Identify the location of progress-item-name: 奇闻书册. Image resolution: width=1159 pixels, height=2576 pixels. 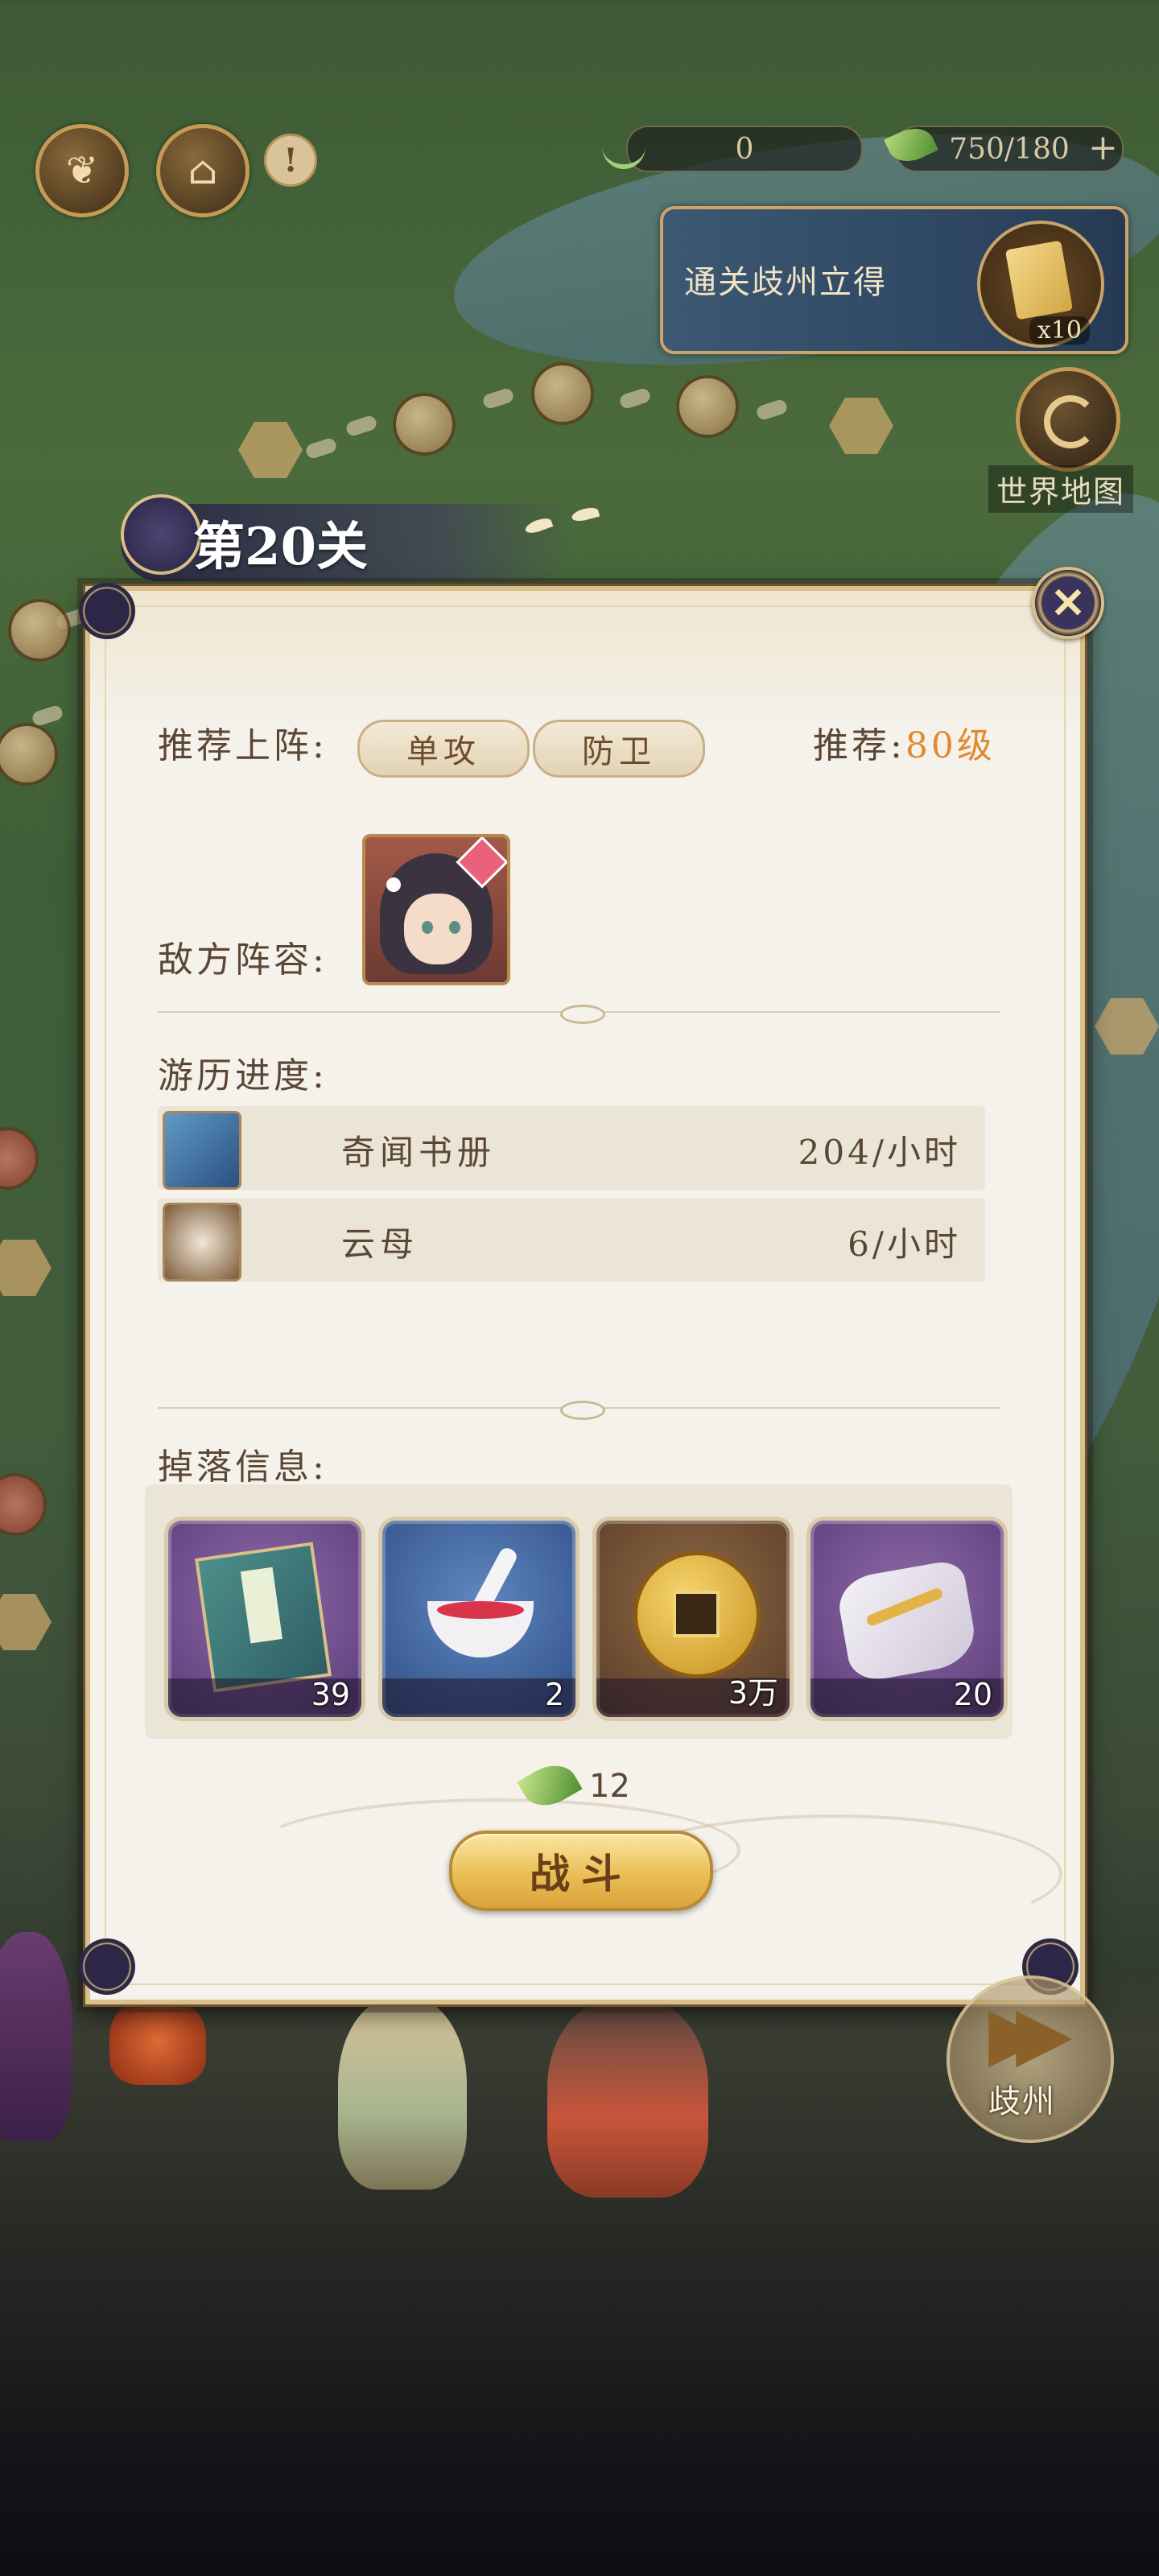
(419, 1152).